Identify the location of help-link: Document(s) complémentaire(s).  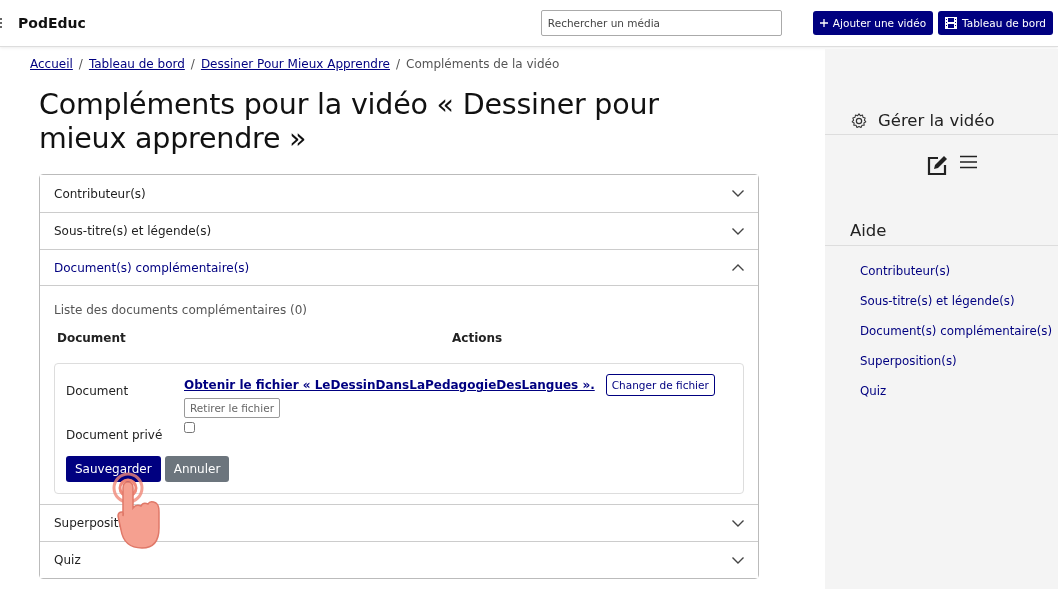
(956, 331).